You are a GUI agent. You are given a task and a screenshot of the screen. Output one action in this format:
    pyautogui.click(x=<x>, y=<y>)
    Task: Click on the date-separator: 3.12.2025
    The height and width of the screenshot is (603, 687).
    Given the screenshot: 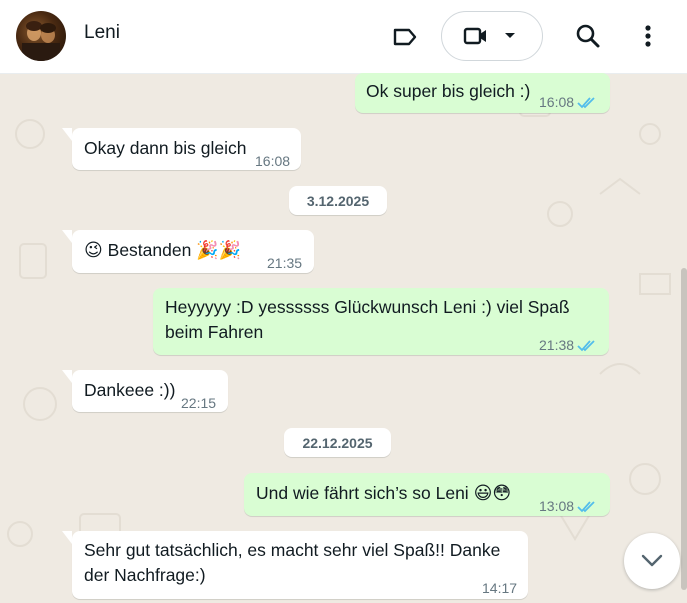 What is the action you would take?
    pyautogui.click(x=338, y=200)
    